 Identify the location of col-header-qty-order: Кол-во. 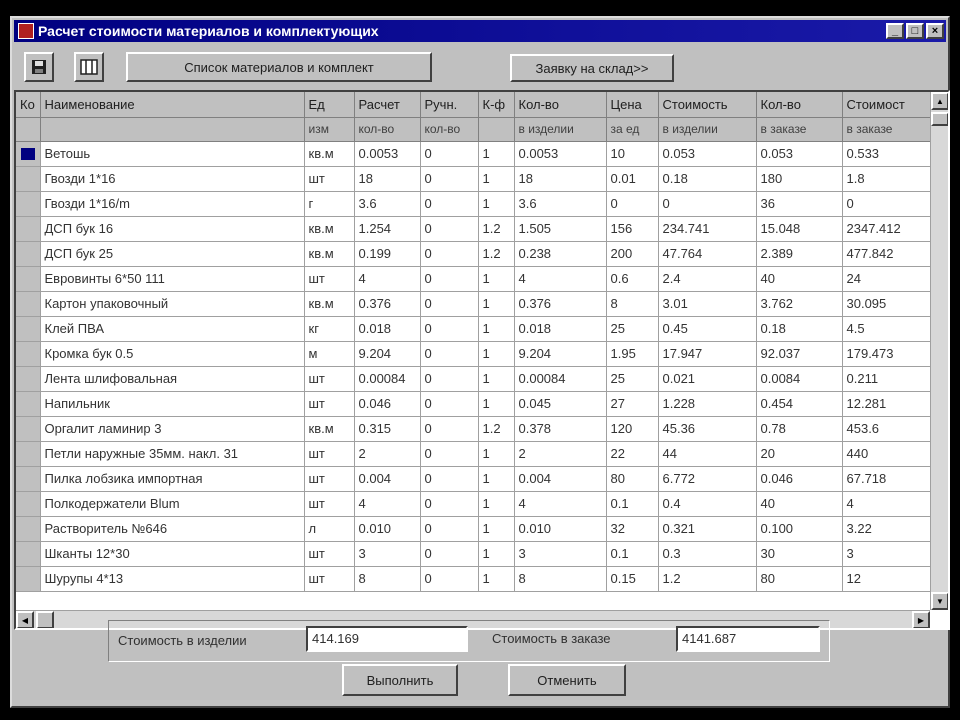
(799, 105).